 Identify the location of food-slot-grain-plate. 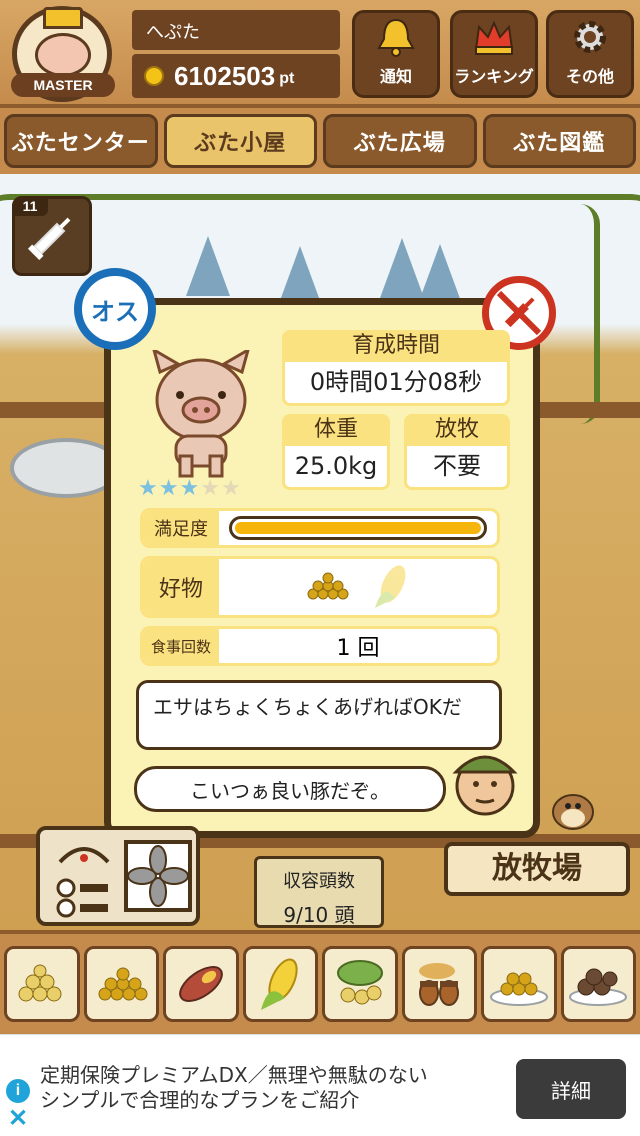
(519, 984).